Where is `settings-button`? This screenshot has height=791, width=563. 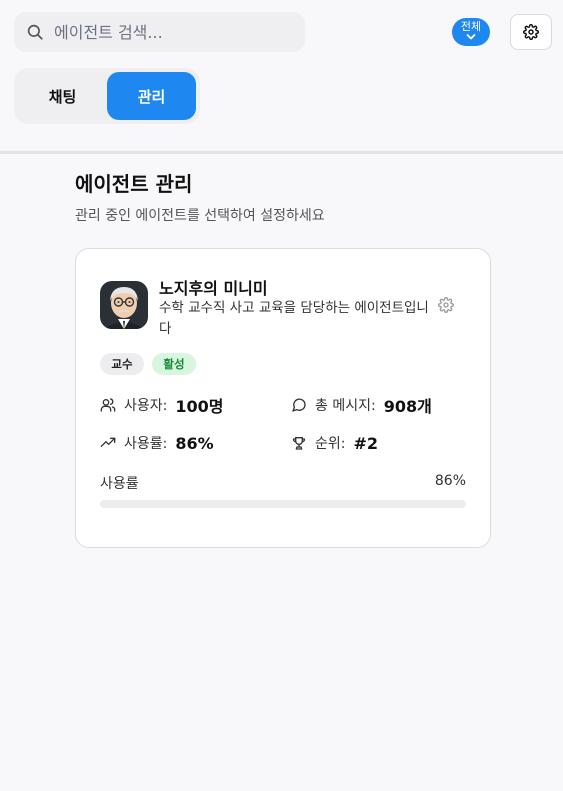 settings-button is located at coordinates (531, 32).